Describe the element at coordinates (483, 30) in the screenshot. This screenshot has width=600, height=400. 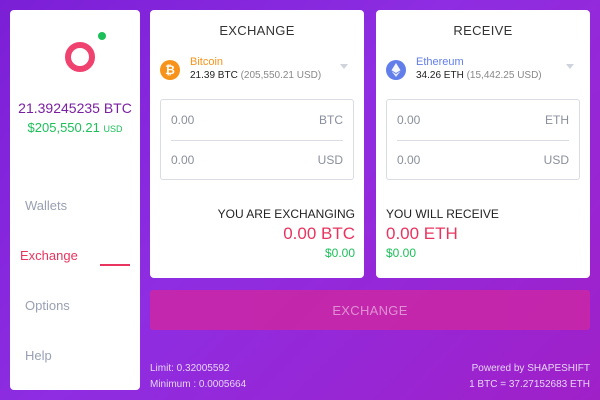
I see `receive-panel-title: RECEIVE` at that location.